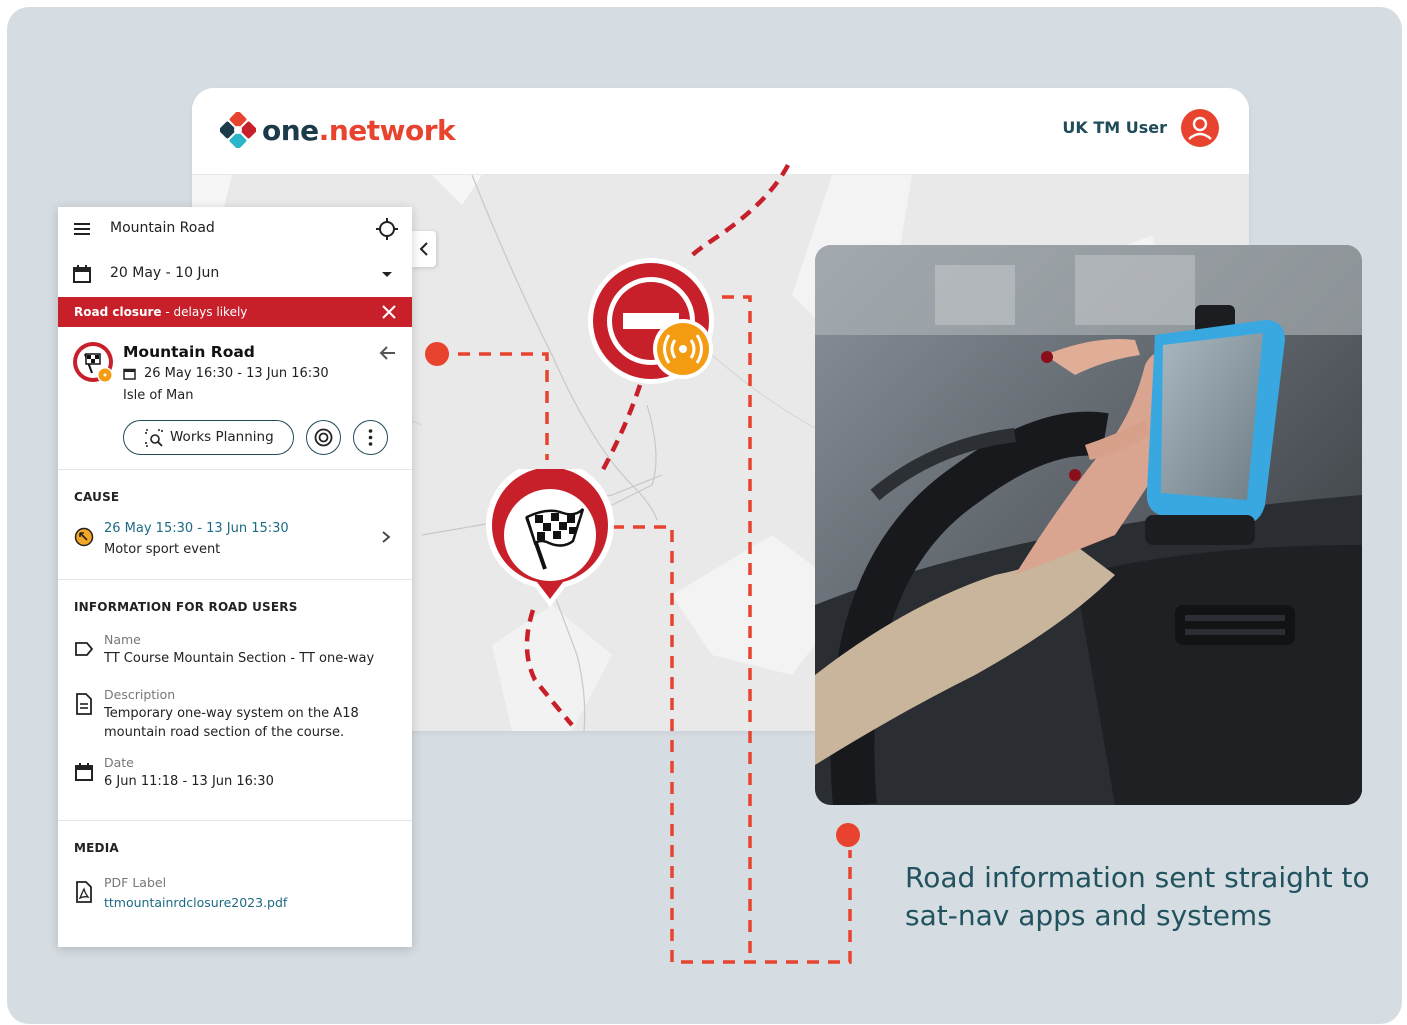 The width and height of the screenshot is (1407, 1025). I want to click on search-input: Mountain Road, so click(162, 228).